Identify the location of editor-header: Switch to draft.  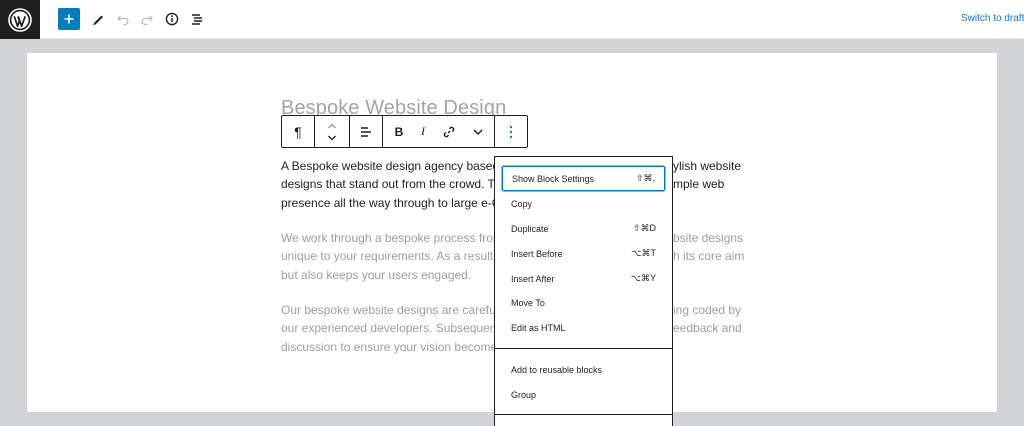
(512, 19).